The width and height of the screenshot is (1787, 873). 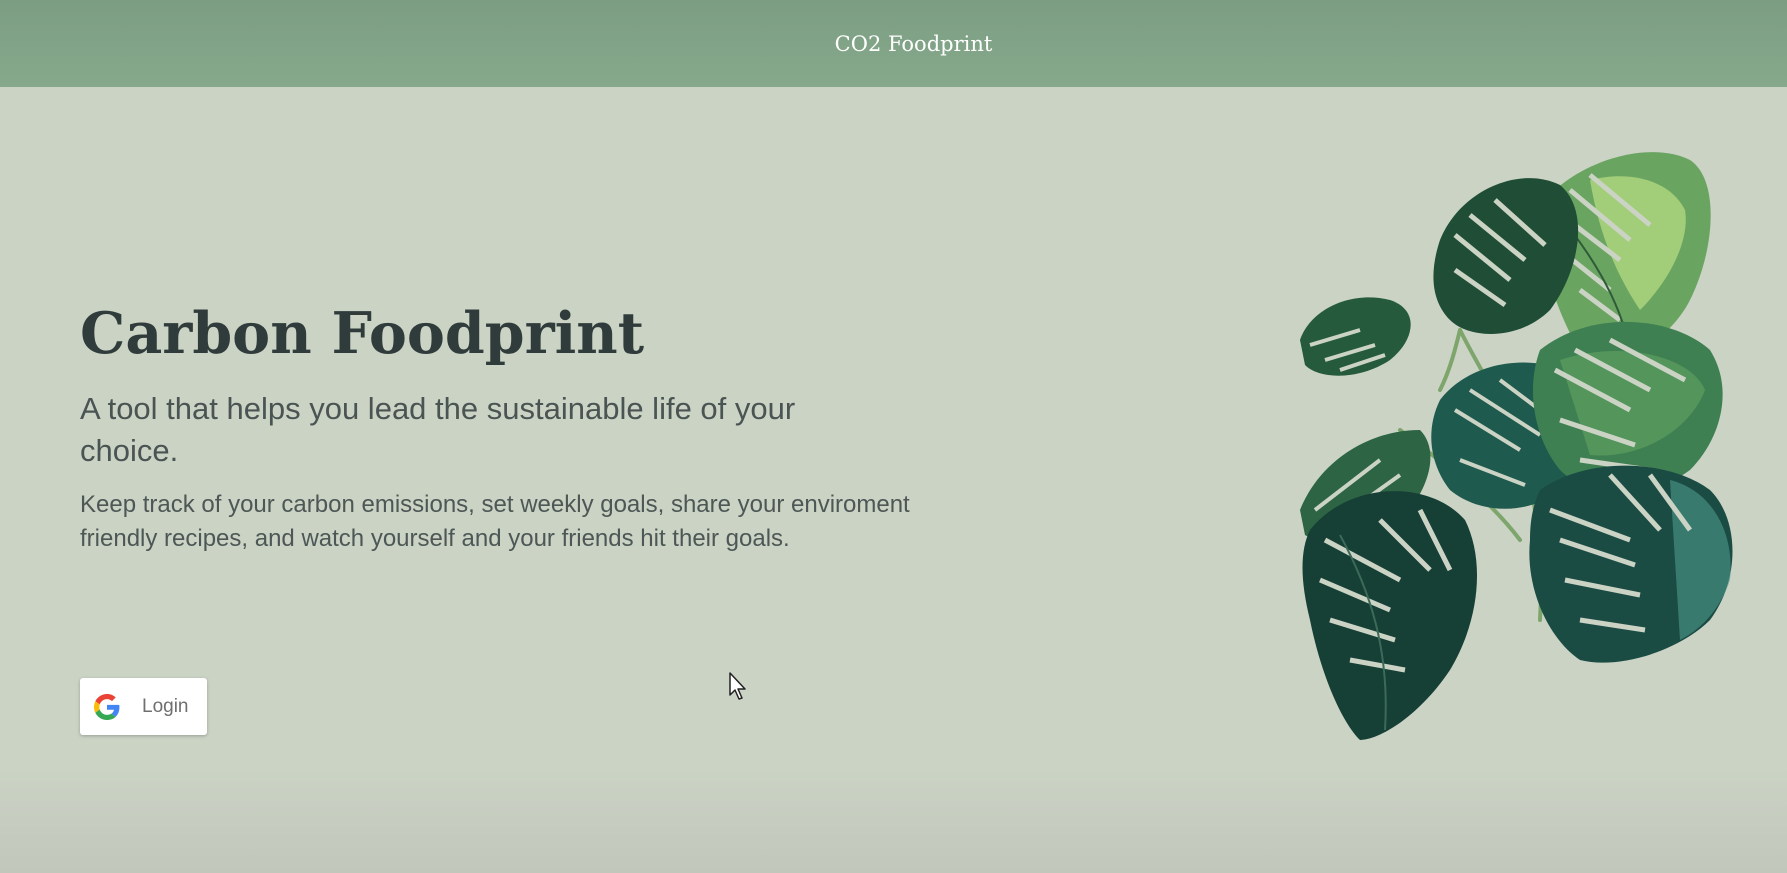 I want to click on mouse-cursor-icon, so click(x=737, y=686).